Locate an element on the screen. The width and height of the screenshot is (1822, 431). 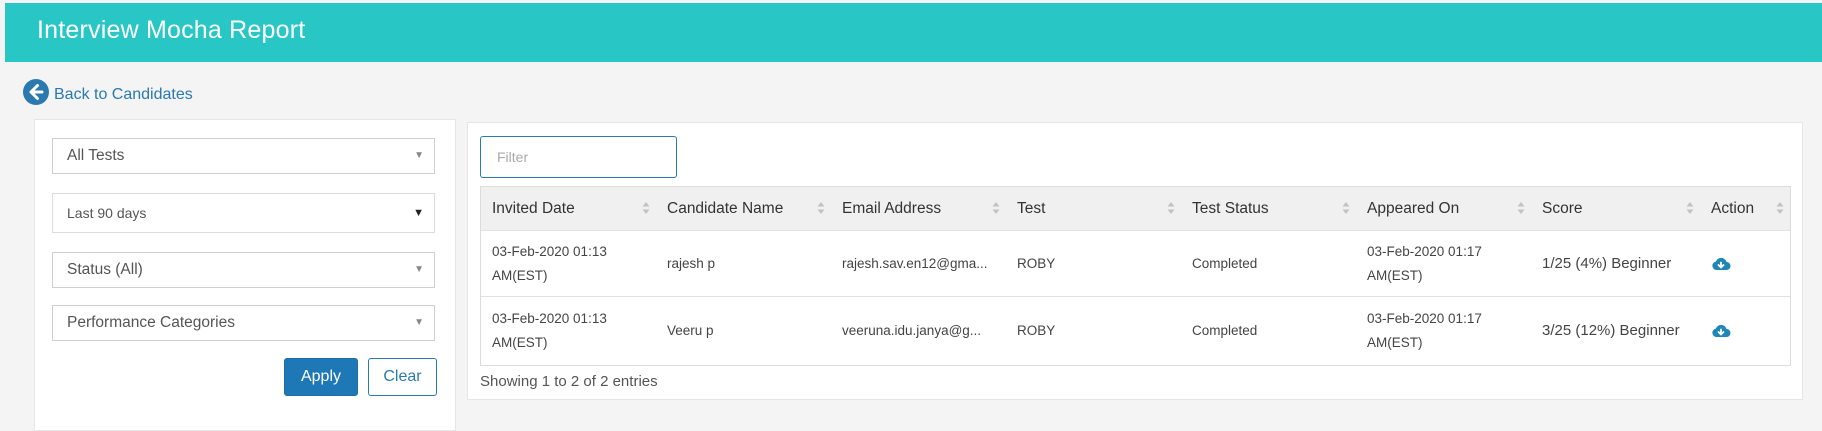
column-header-invited-date: Invited Date is located at coordinates (568, 208).